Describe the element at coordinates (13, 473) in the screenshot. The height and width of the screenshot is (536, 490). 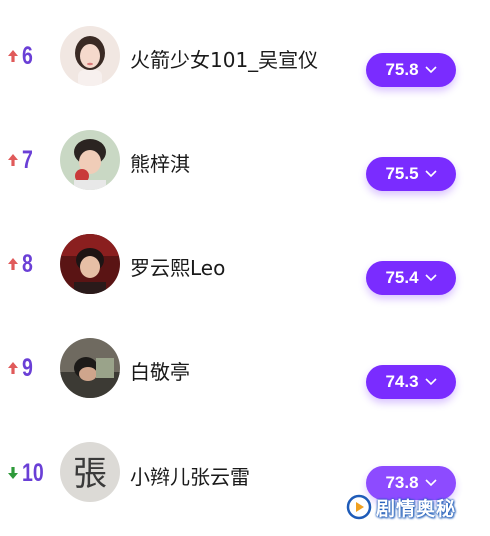
I see `arrow-down-icon` at that location.